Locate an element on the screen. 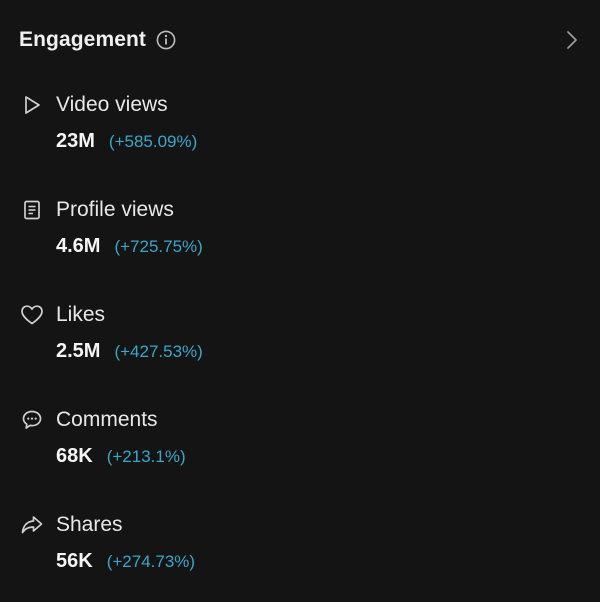 The image size is (600, 602). engagement-header: Engagement is located at coordinates (299, 40).